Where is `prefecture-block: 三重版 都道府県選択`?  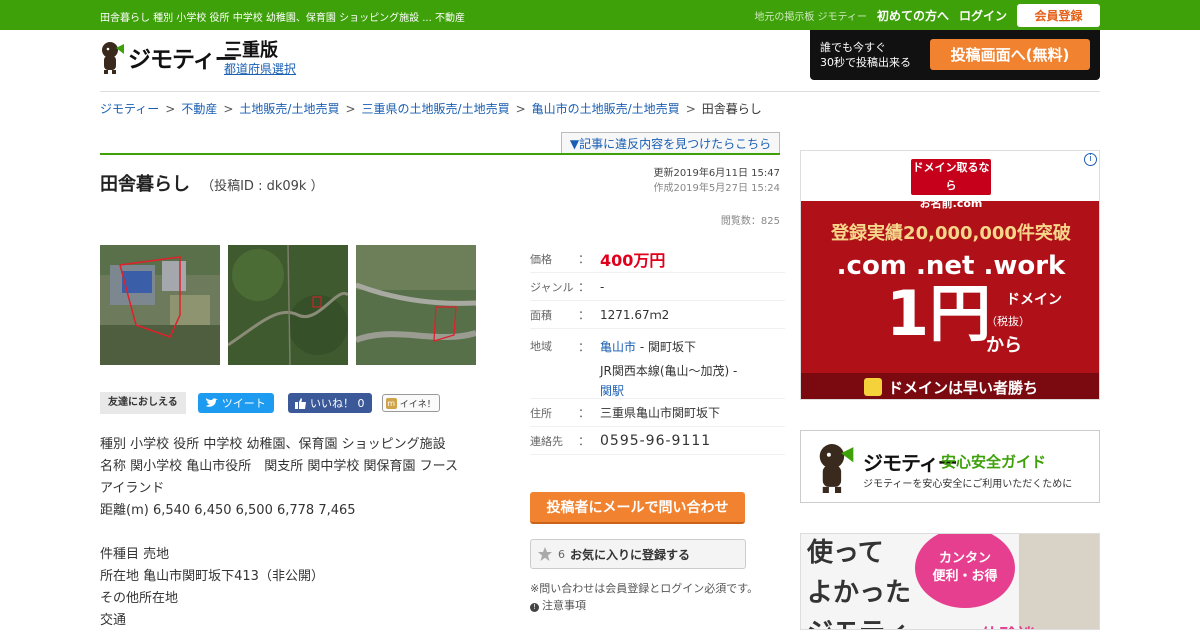
prefecture-block: 三重版 都道府県選択 is located at coordinates (260, 59).